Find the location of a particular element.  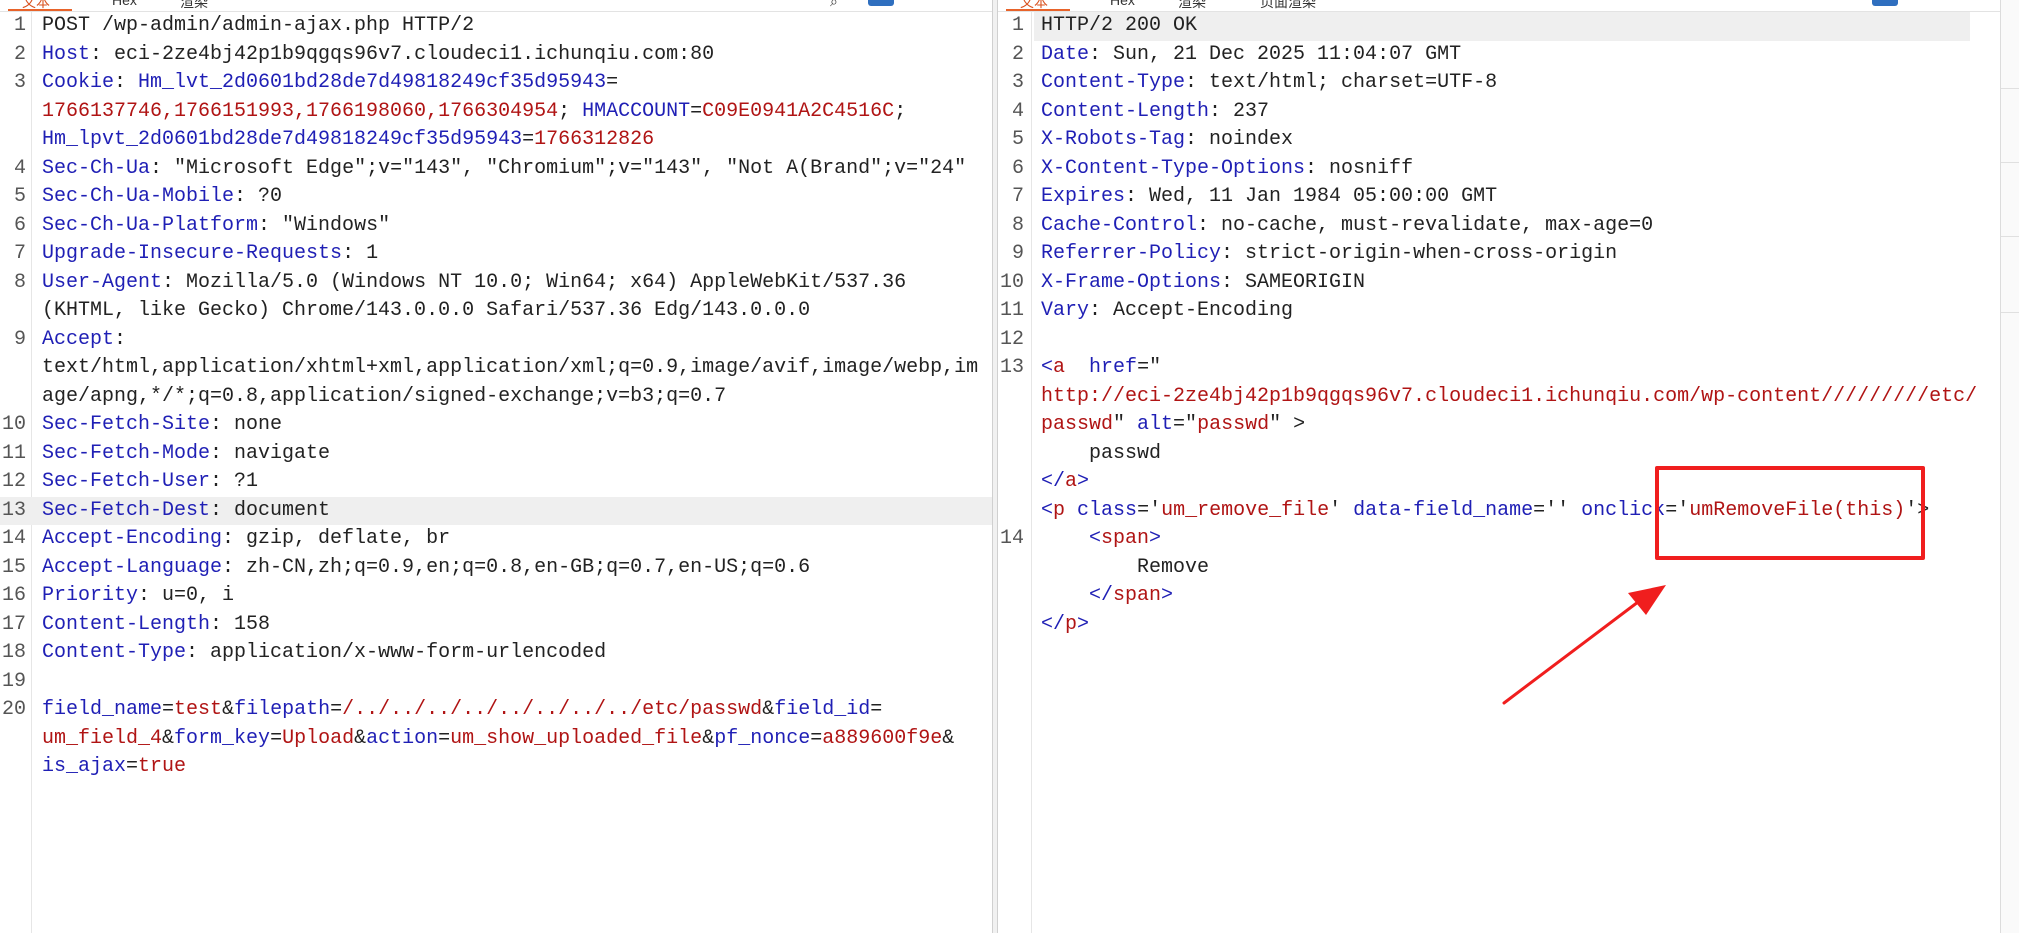

token-text: : Wed, 11 Jan 1984 05:00:00 GMT is located at coordinates (1311, 196).